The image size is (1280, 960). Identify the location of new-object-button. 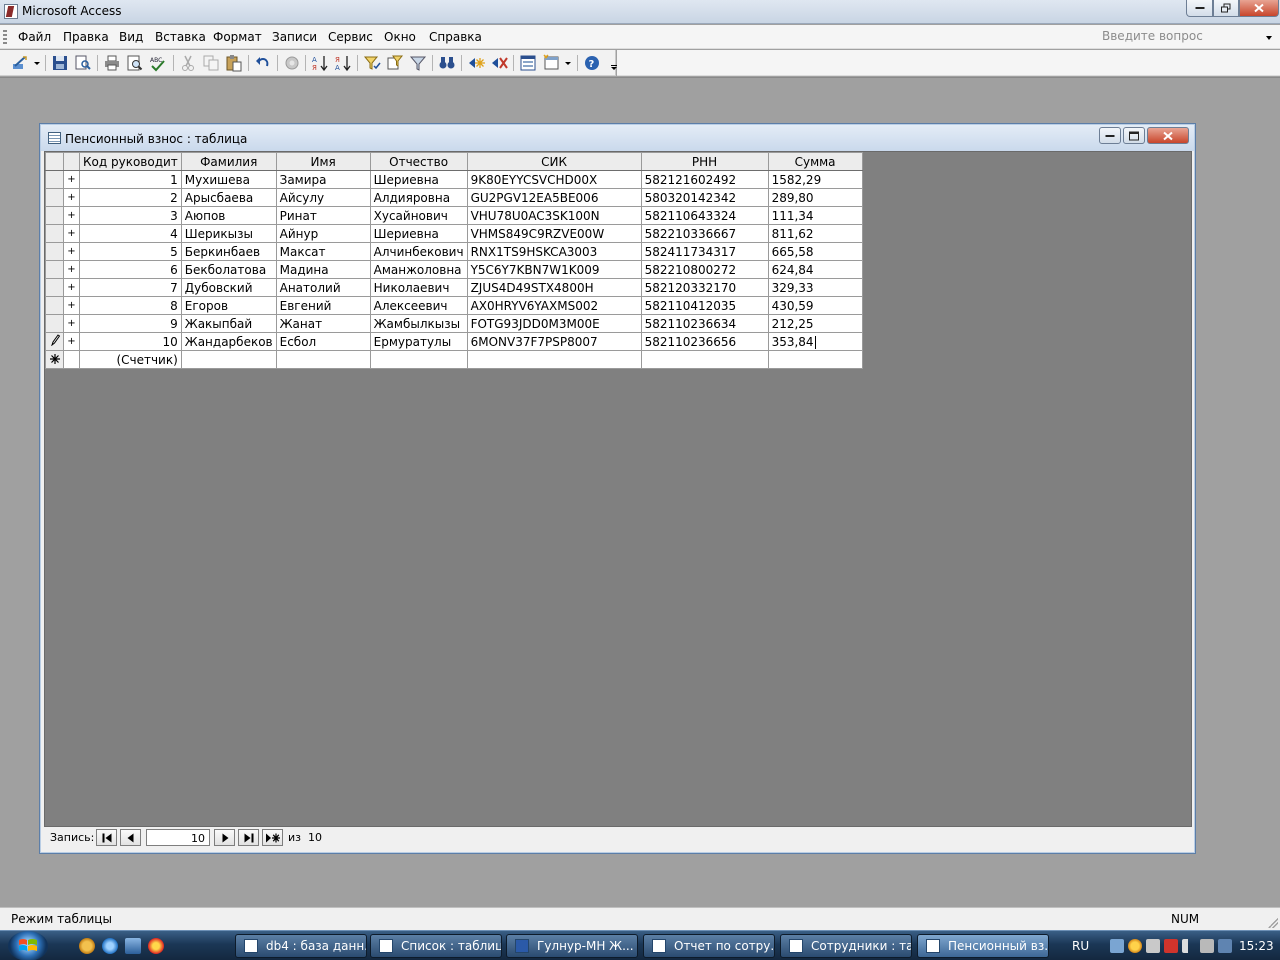
(551, 63).